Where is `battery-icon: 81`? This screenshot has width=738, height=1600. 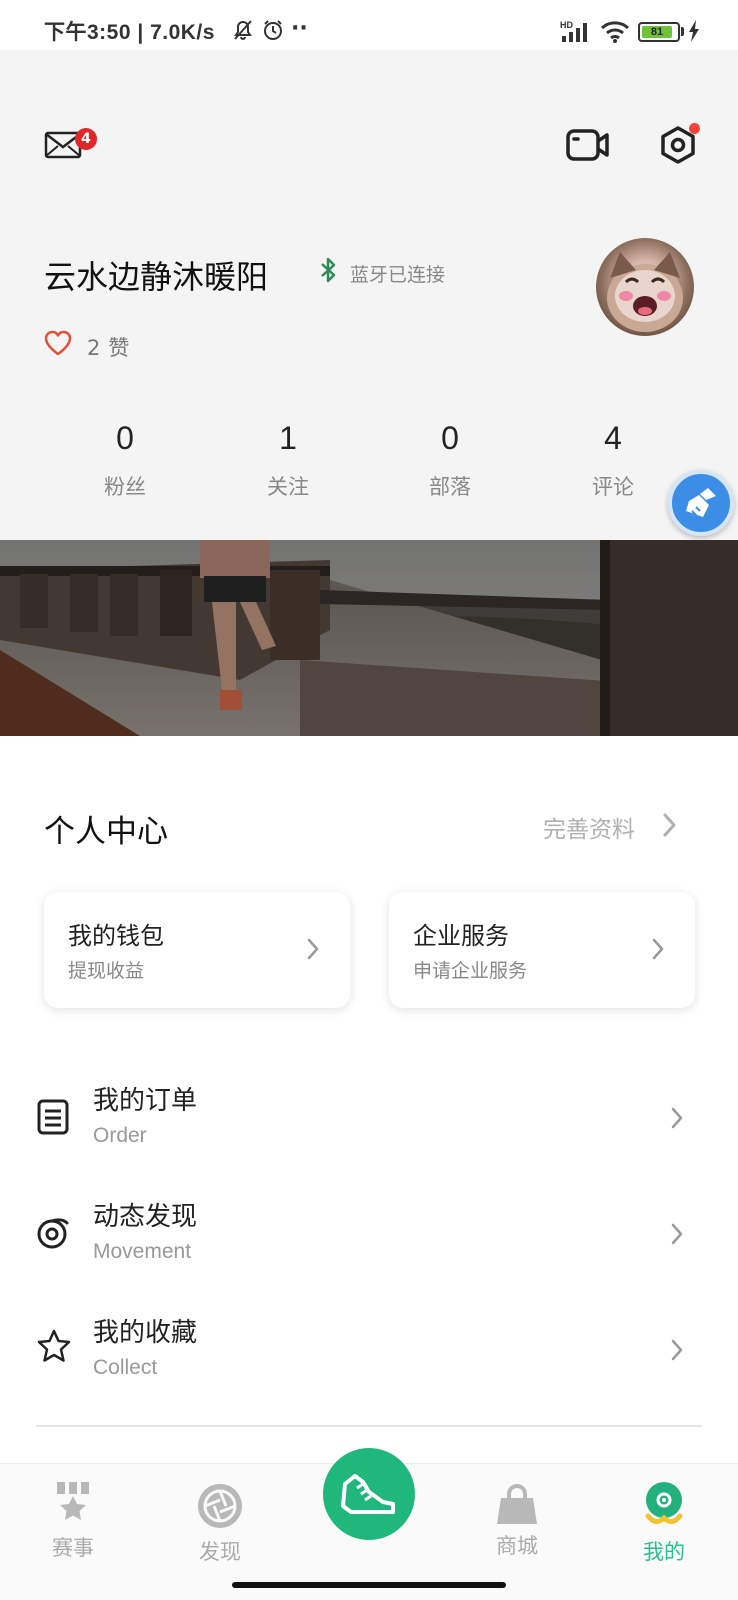 battery-icon: 81 is located at coordinates (659, 32).